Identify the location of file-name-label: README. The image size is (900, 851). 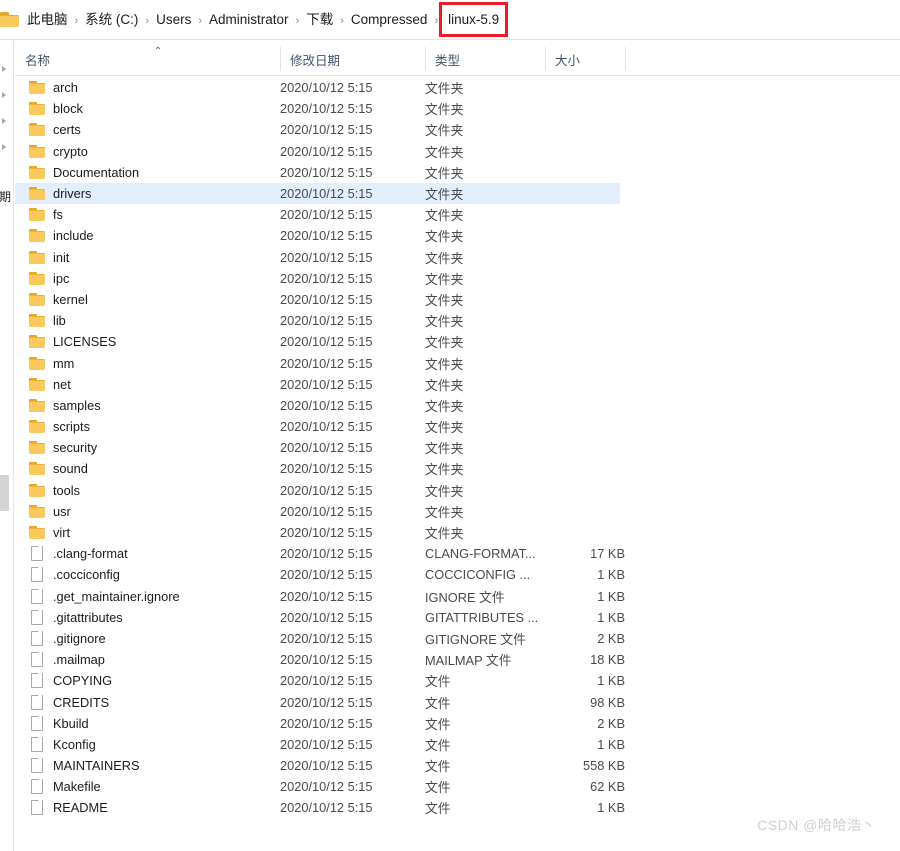
(80, 808).